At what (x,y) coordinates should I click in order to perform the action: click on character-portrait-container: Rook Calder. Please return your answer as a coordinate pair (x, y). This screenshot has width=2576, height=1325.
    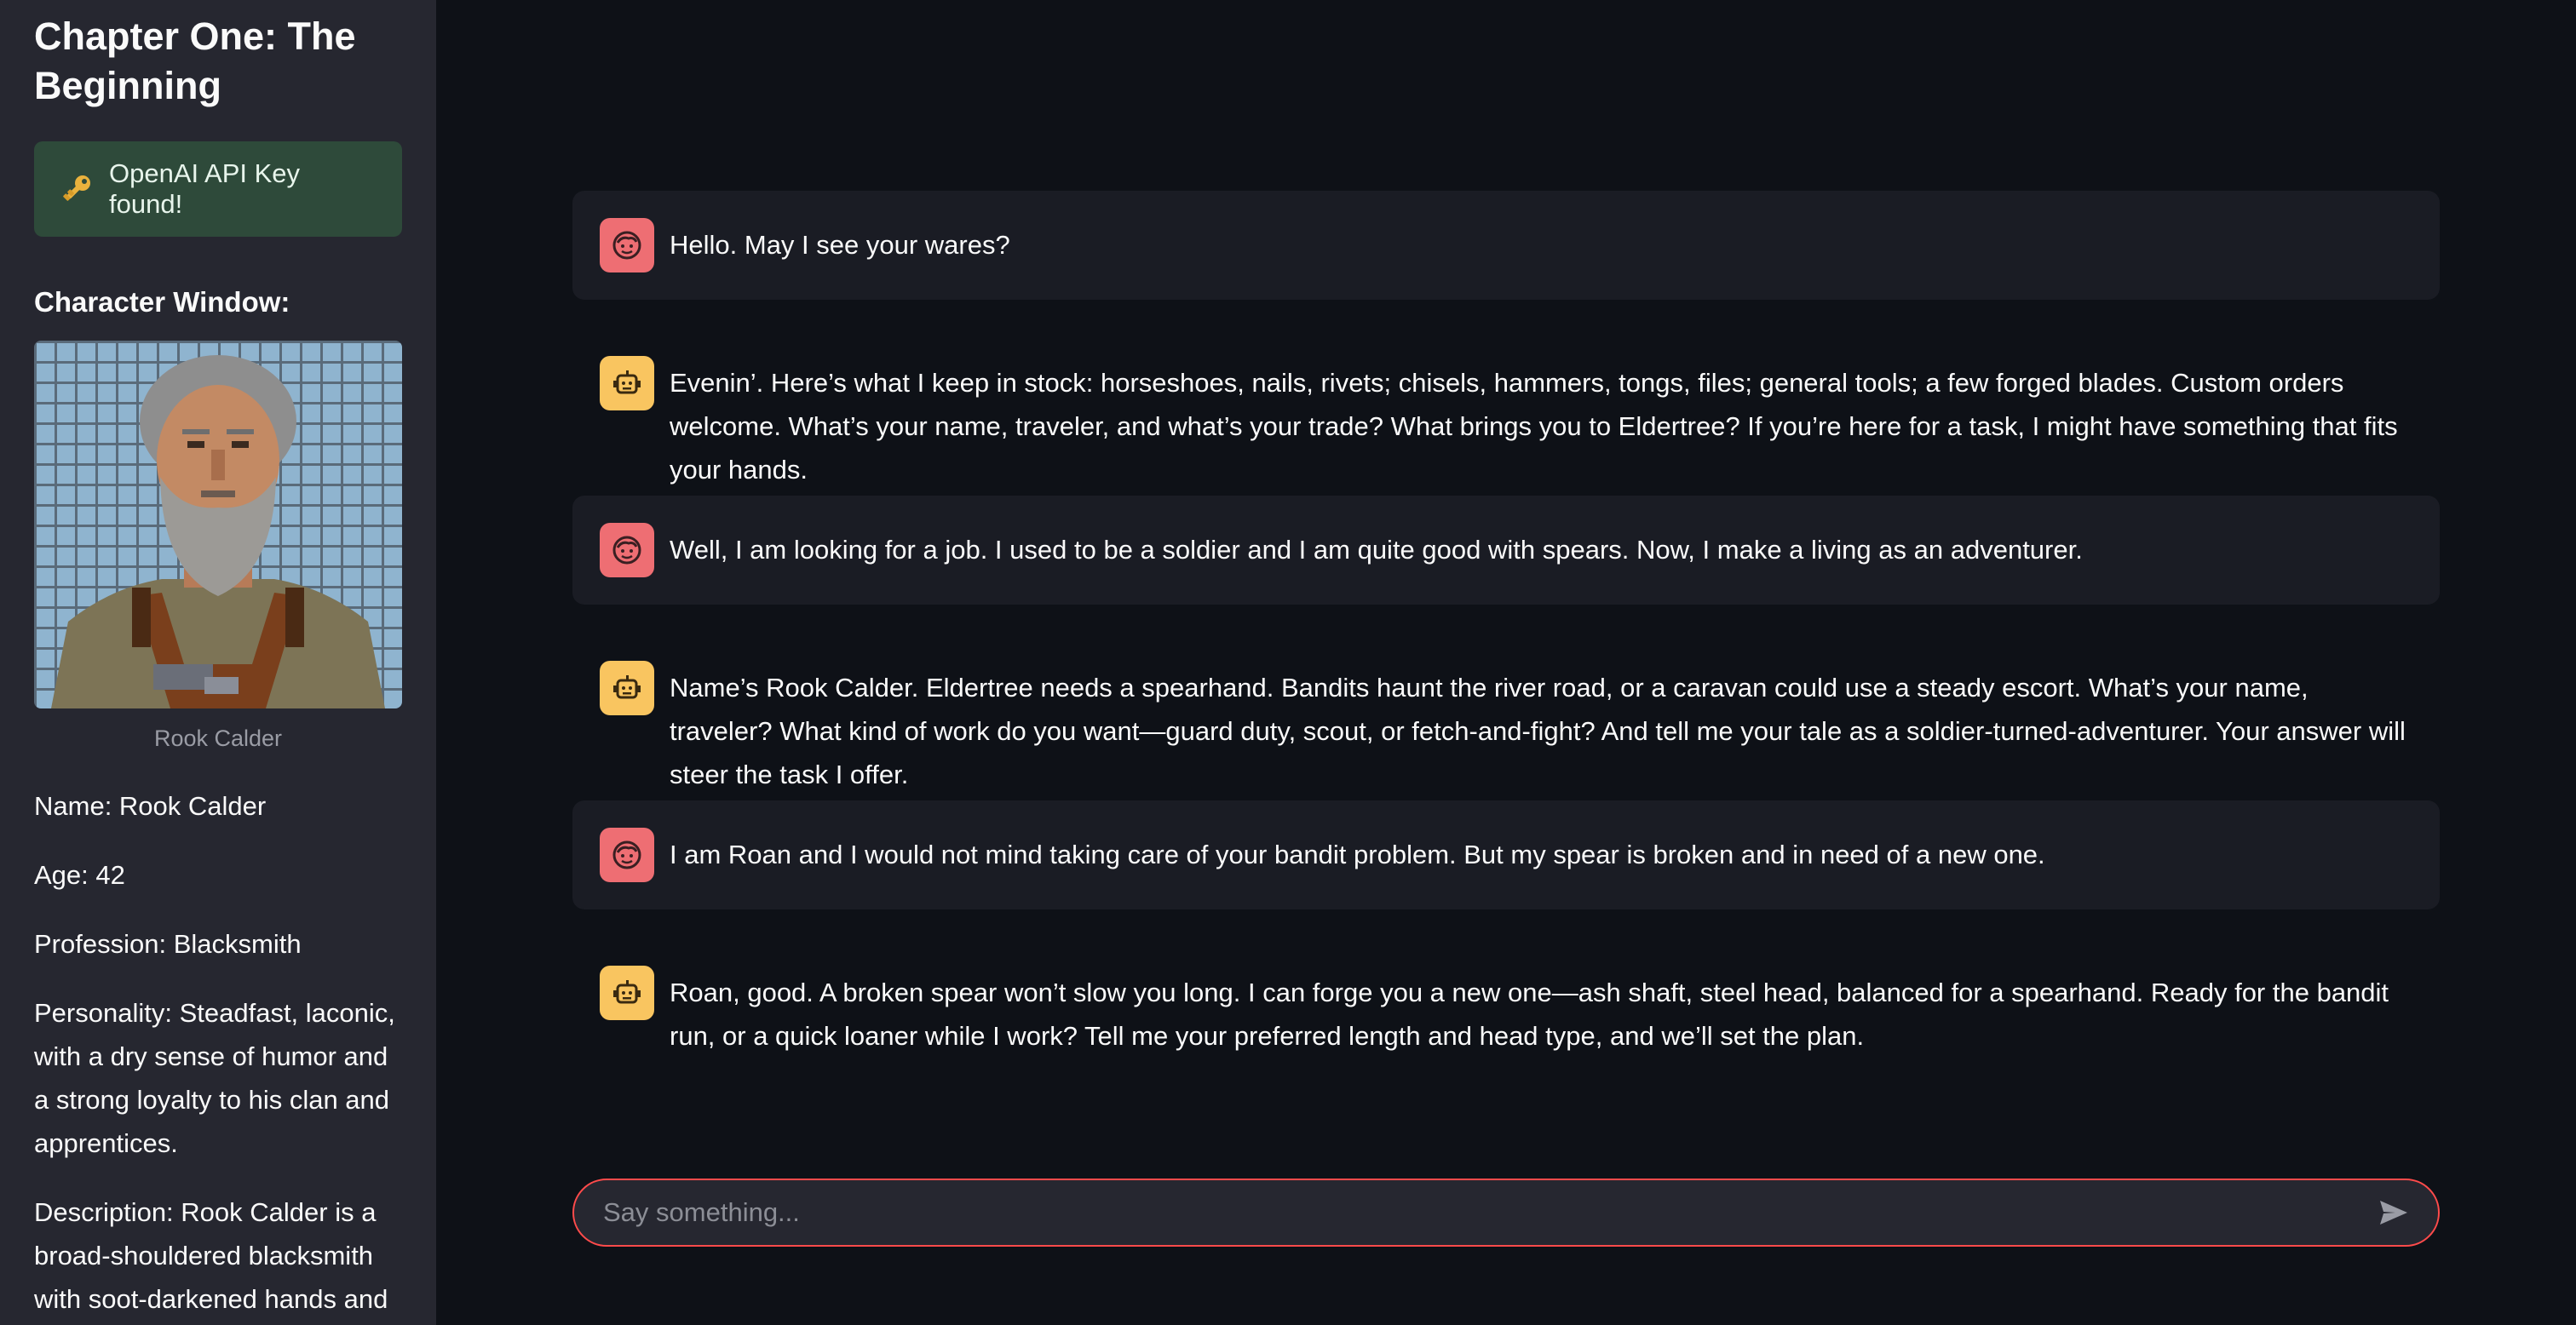
    Looking at the image, I should click on (218, 546).